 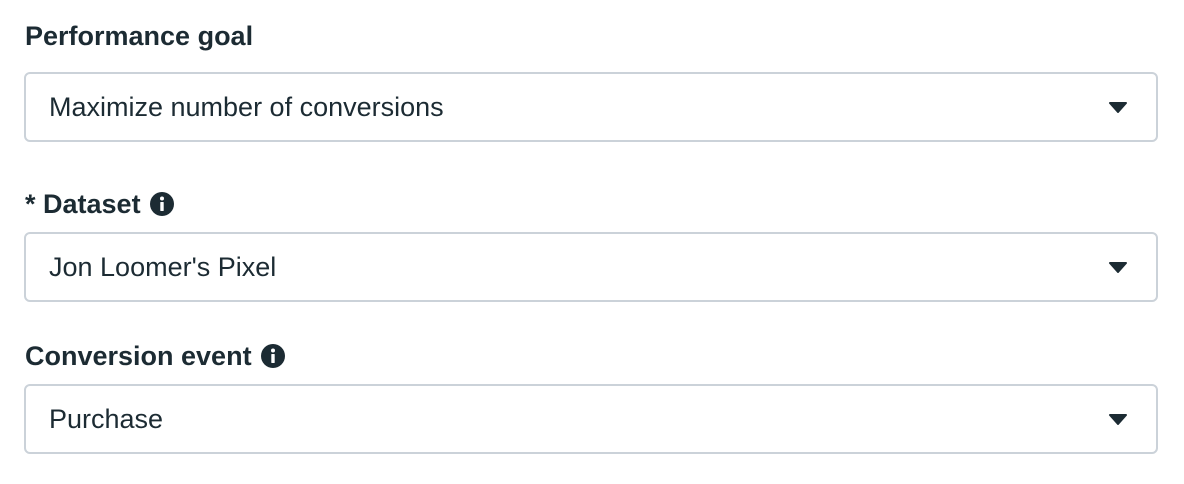 What do you see at coordinates (246, 106) in the screenshot?
I see `performance-goal-value: Maximize number of conversions` at bounding box center [246, 106].